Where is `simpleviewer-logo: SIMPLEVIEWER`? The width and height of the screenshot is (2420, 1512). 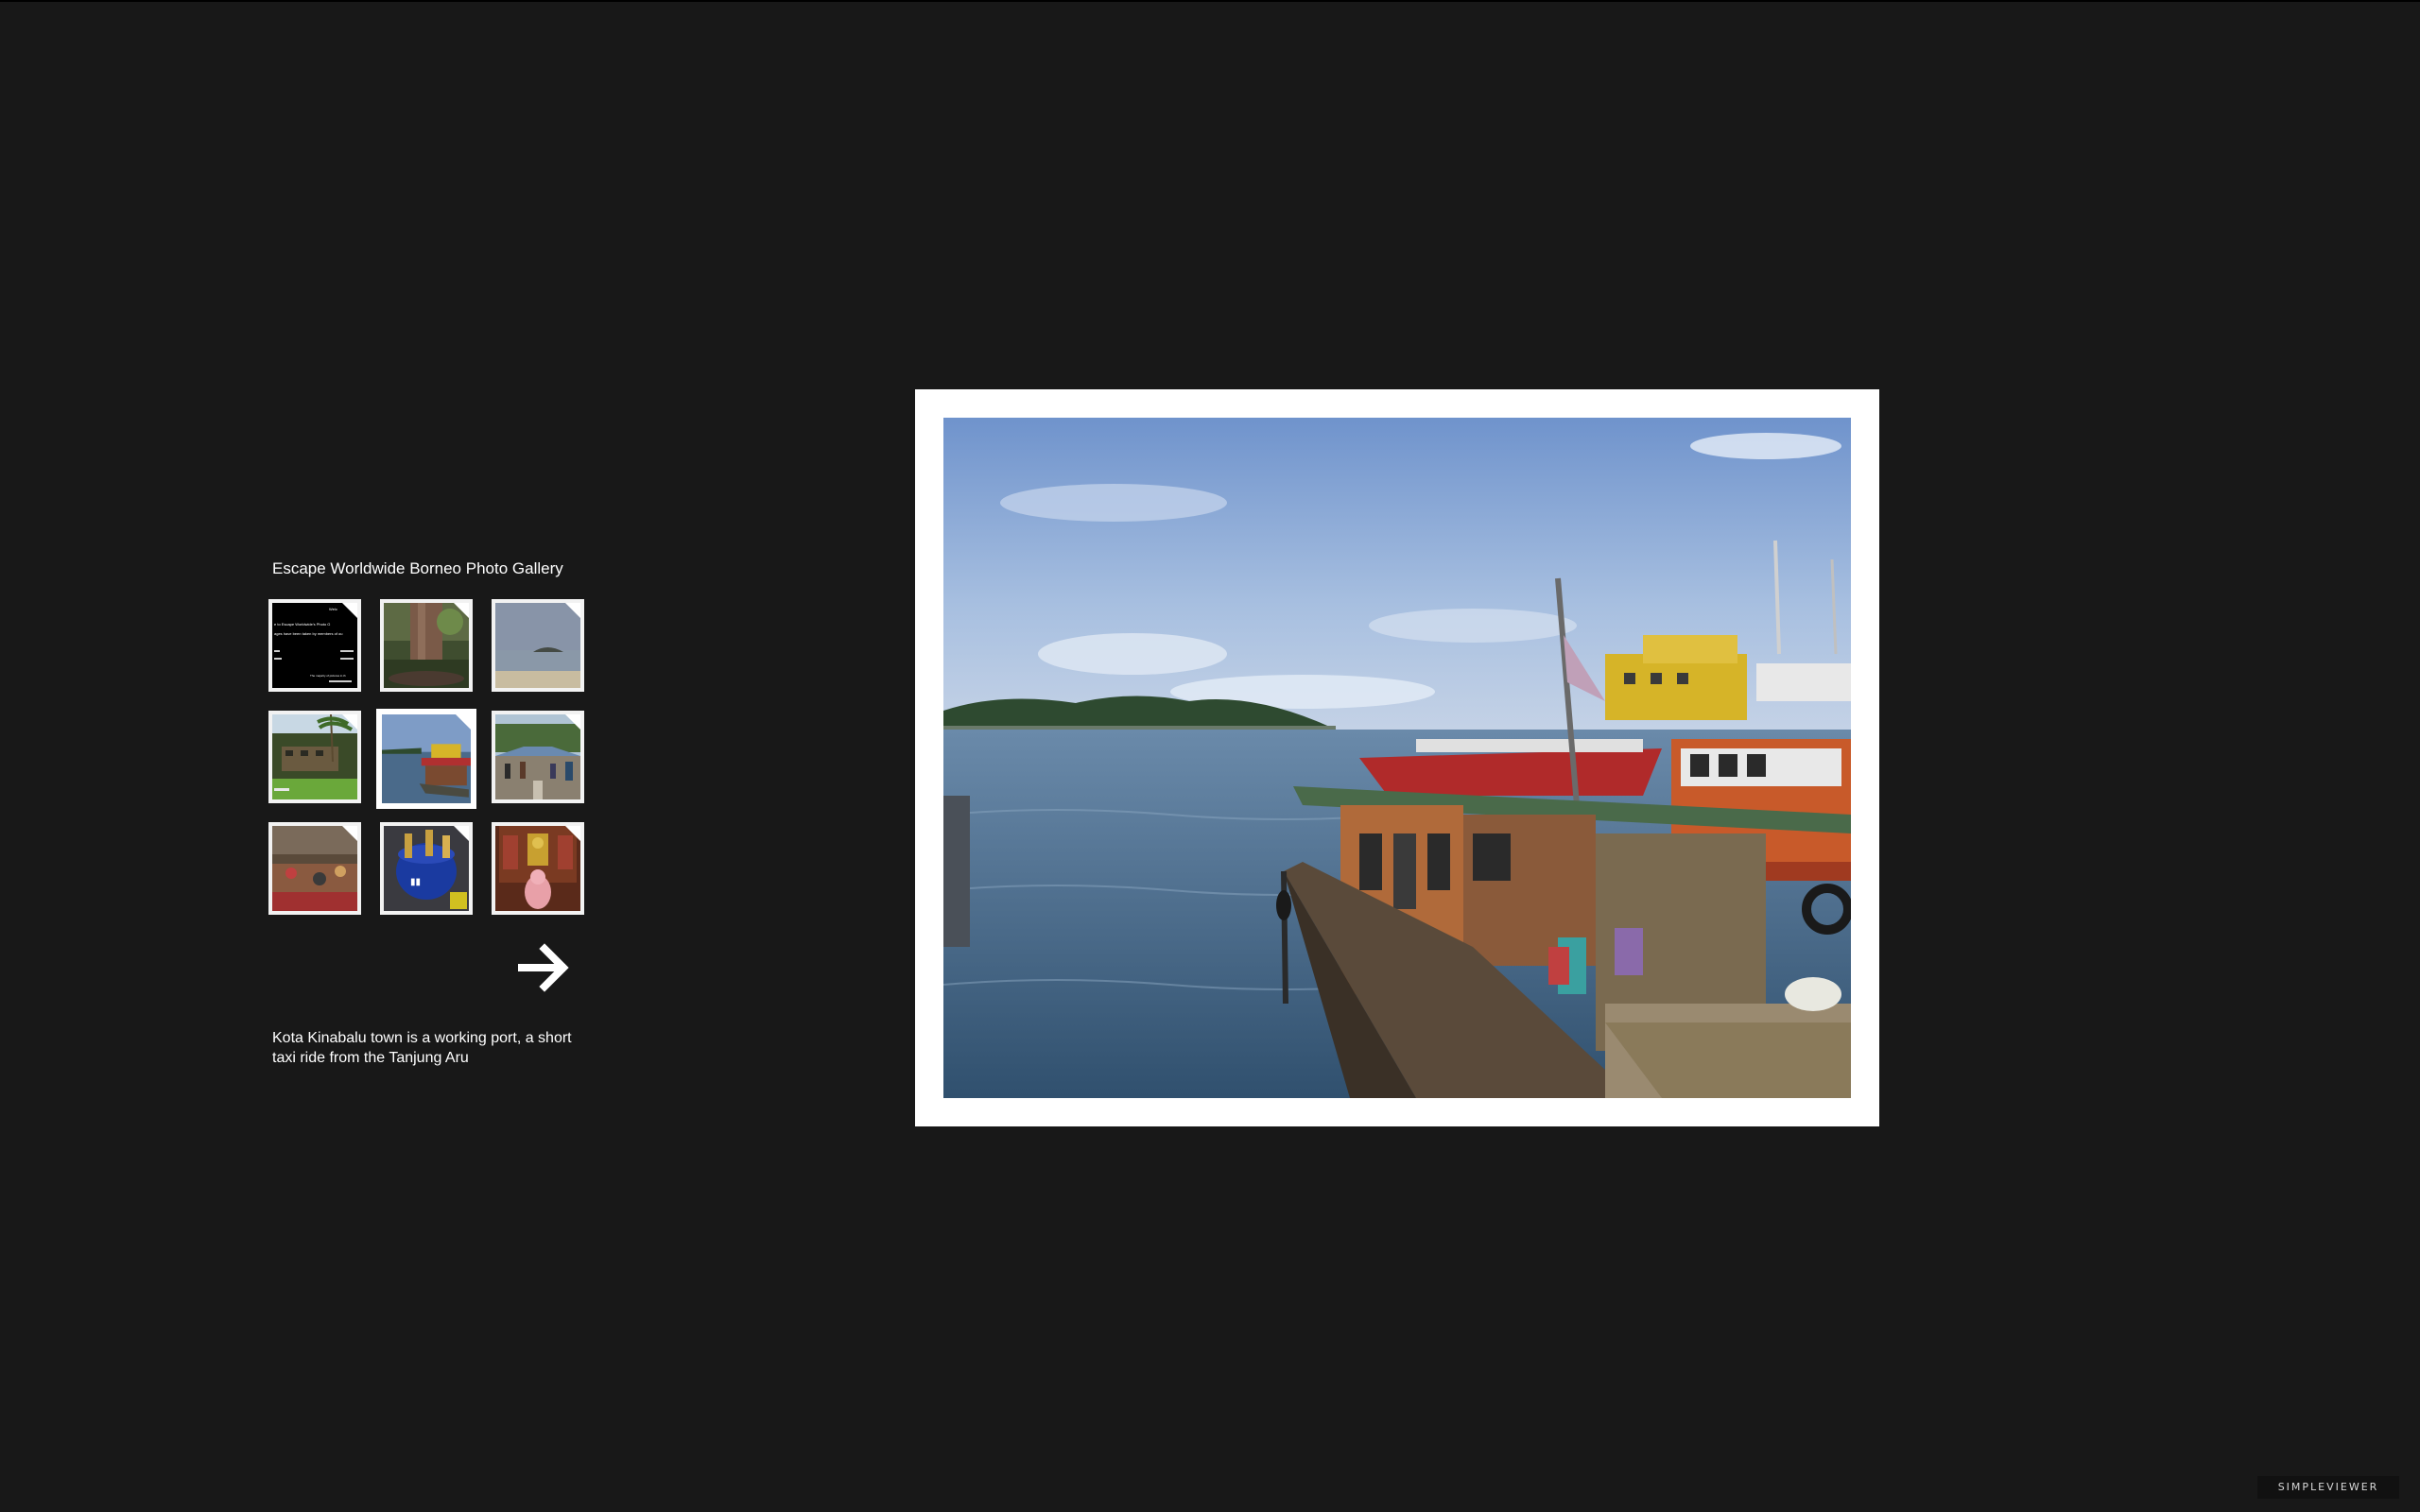 simpleviewer-logo: SIMPLEVIEWER is located at coordinates (2328, 1487).